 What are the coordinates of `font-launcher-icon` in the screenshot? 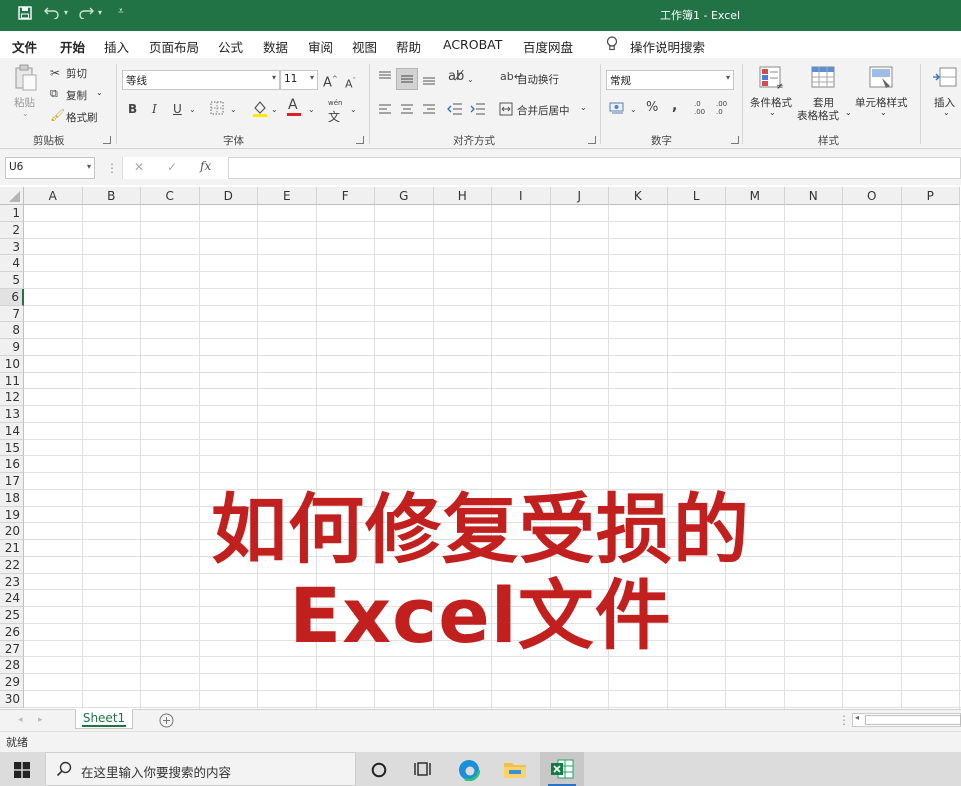 It's located at (360, 140).